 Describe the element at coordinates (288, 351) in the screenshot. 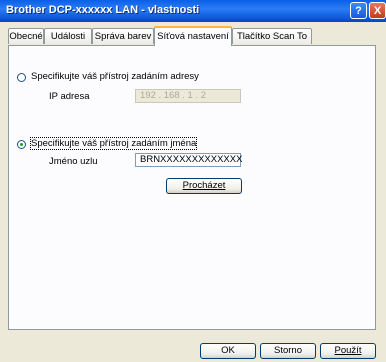

I see `cancel-button: Storno` at that location.